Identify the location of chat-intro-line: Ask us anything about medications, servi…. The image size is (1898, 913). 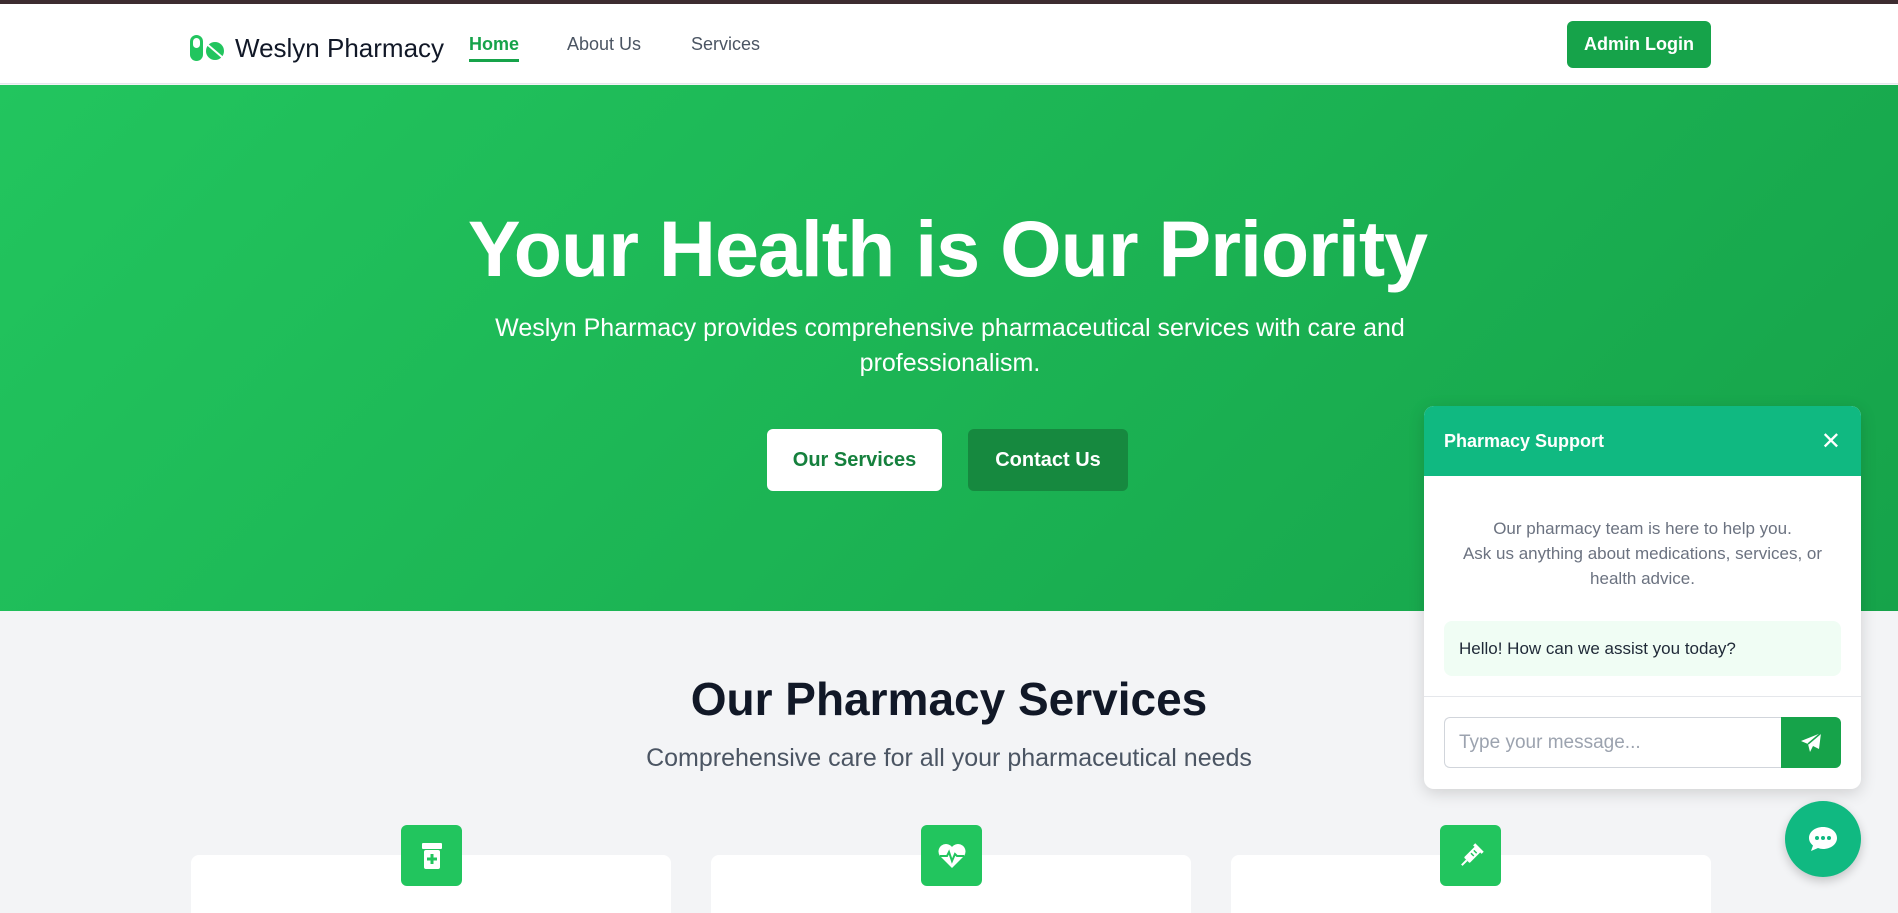
(1642, 566).